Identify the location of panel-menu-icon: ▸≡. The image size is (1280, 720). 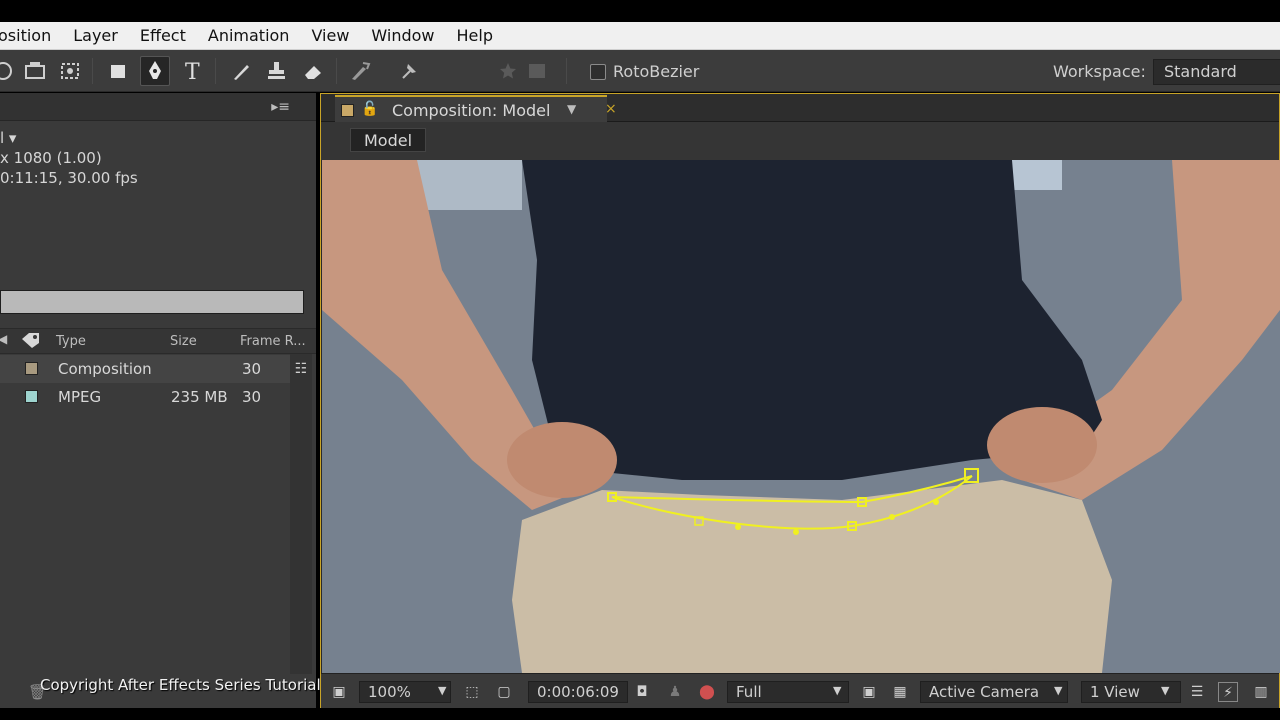
(280, 107).